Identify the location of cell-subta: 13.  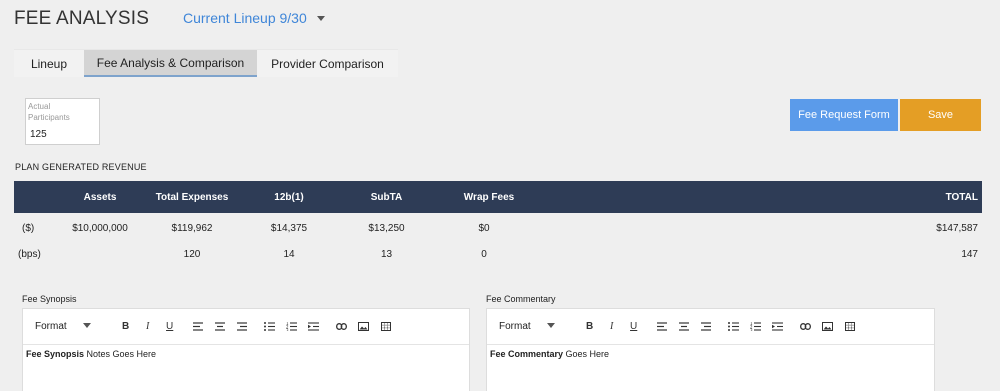
(386, 254).